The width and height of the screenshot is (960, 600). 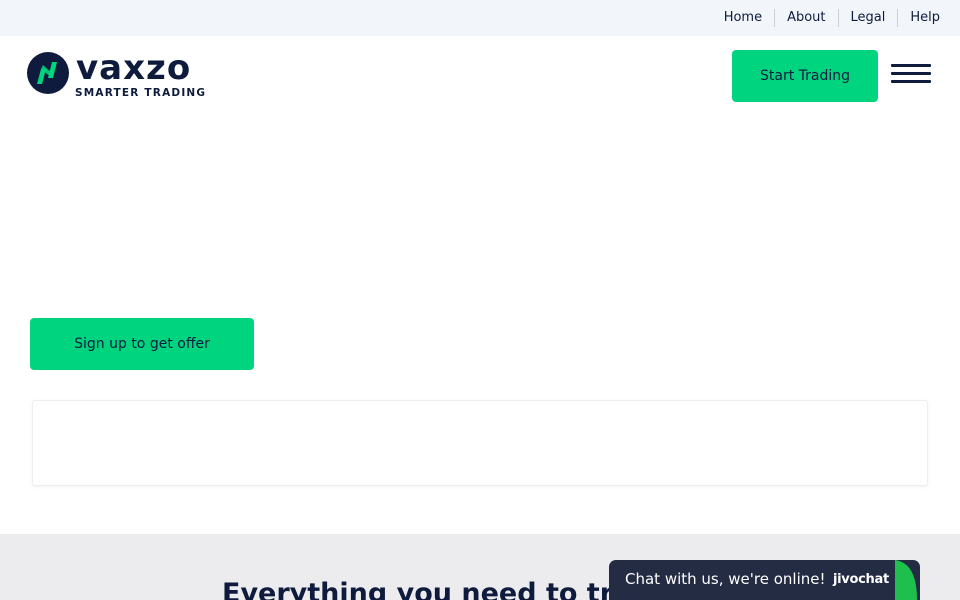 I want to click on logo-wordmark: vaxzo, so click(x=134, y=68).